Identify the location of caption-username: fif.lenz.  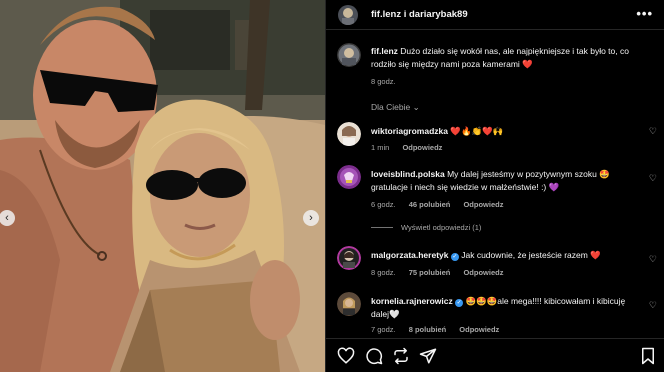
(384, 51).